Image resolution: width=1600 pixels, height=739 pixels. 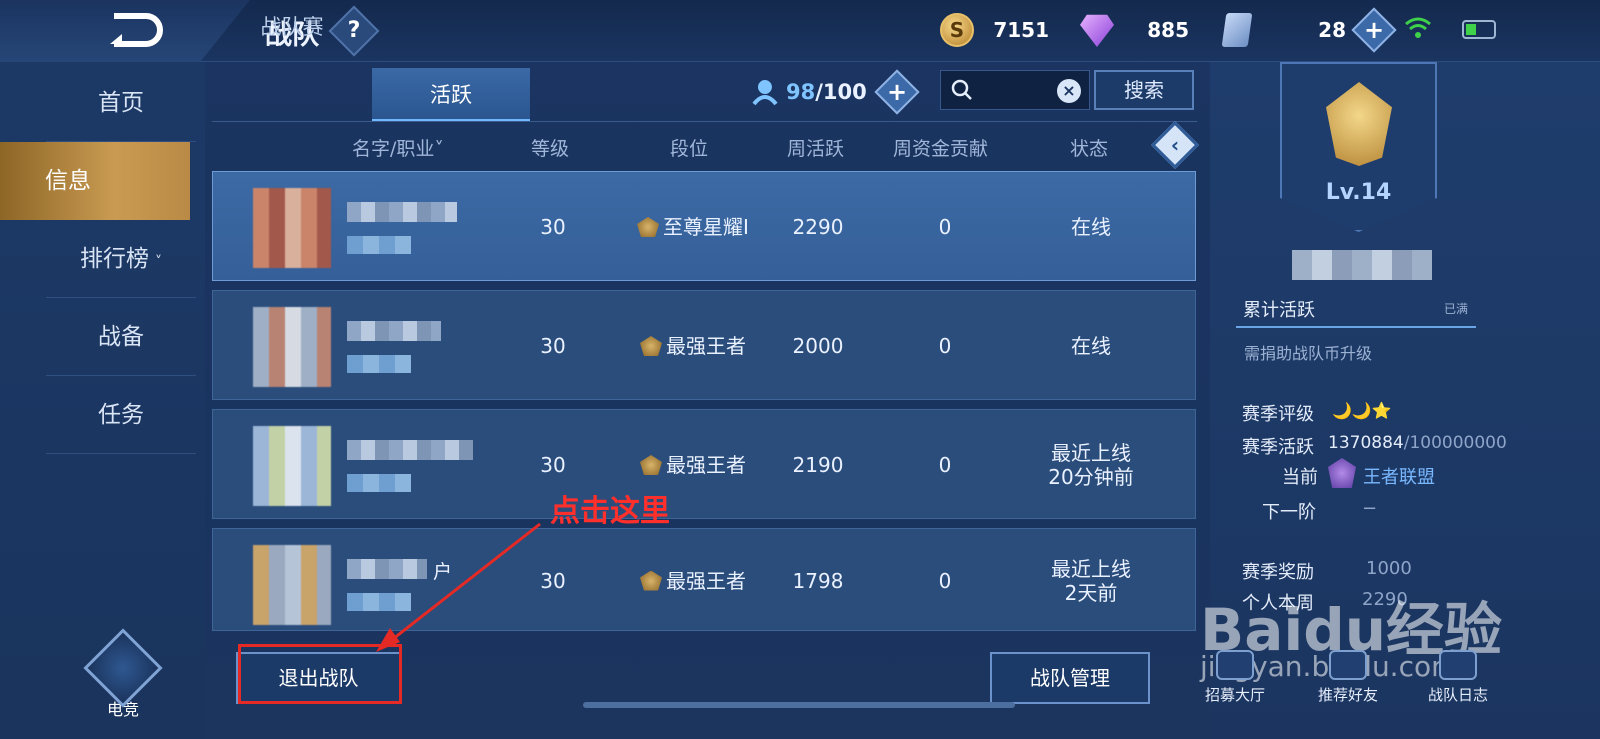 What do you see at coordinates (961, 89) in the screenshot?
I see `search-icon` at bounding box center [961, 89].